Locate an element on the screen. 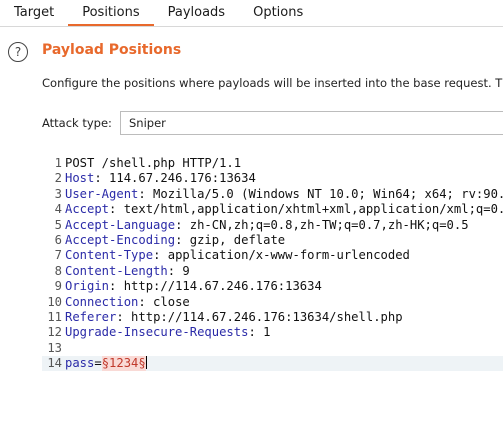  header-value: 114.67.246.176:13634 is located at coordinates (178, 178).